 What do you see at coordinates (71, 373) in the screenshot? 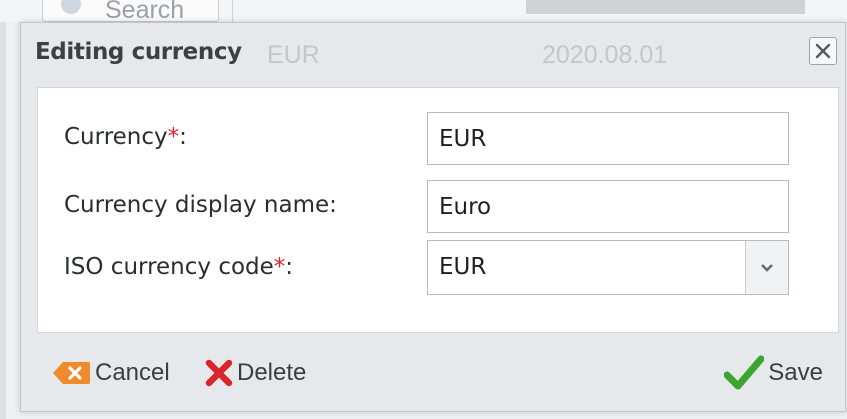
I see `cancel-icon` at bounding box center [71, 373].